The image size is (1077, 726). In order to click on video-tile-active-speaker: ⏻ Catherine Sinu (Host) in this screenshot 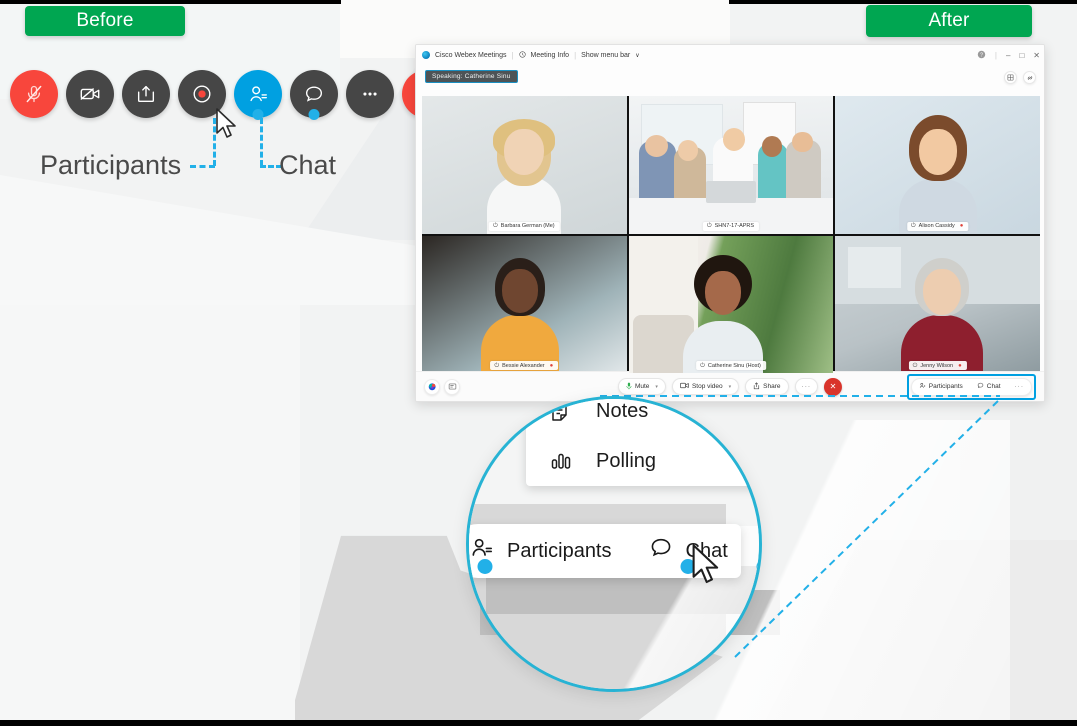, I will do `click(731, 304)`.